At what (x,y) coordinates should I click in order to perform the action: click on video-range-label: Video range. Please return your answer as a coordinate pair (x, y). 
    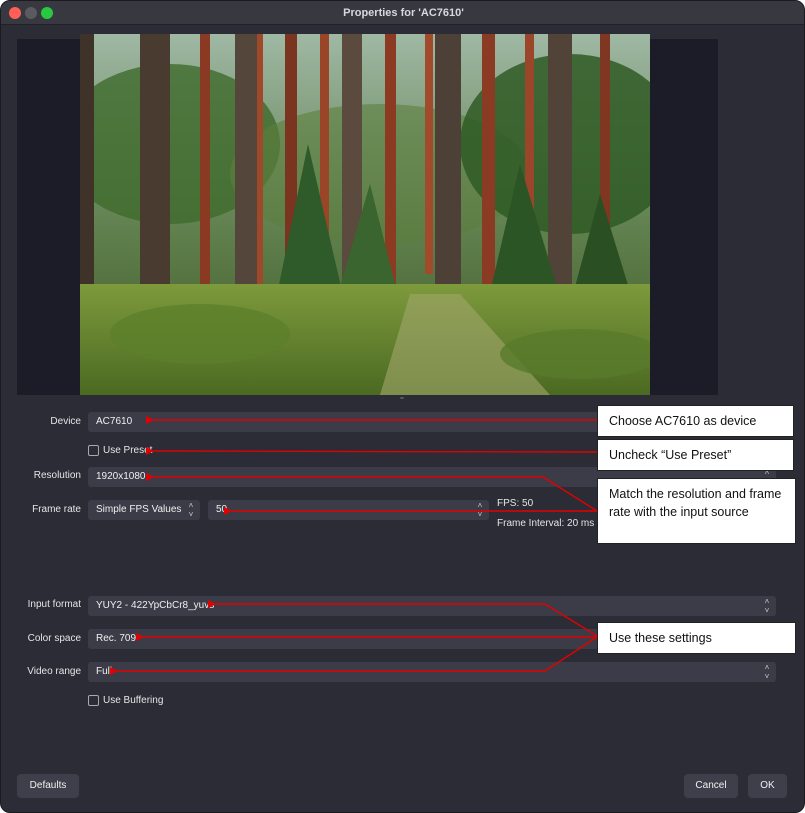
    Looking at the image, I should click on (54, 671).